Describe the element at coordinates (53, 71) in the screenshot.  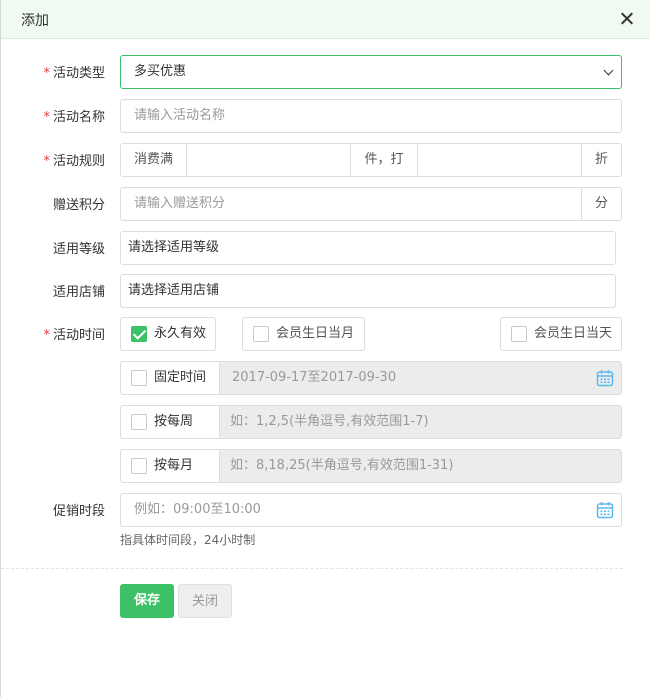
I see `label-activity-type: 活动类型` at that location.